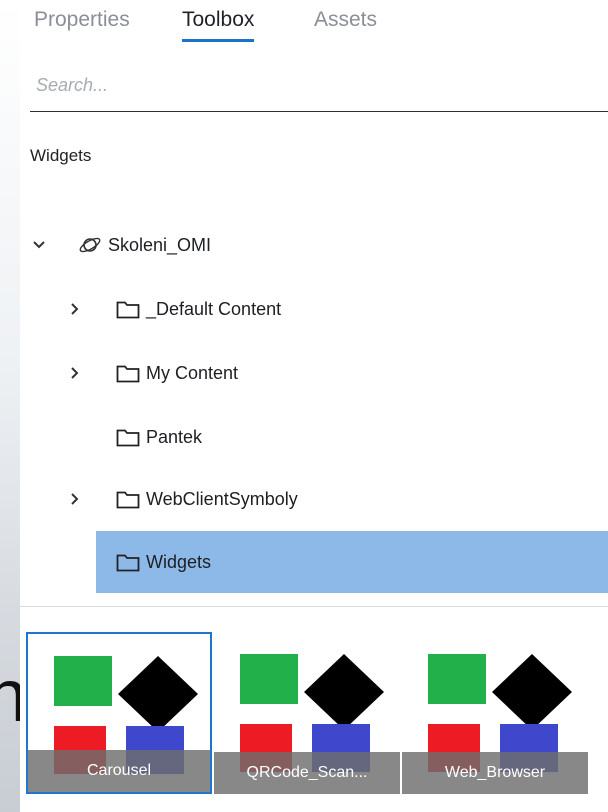  Describe the element at coordinates (218, 40) in the screenshot. I see `active-tab-indicator` at that location.